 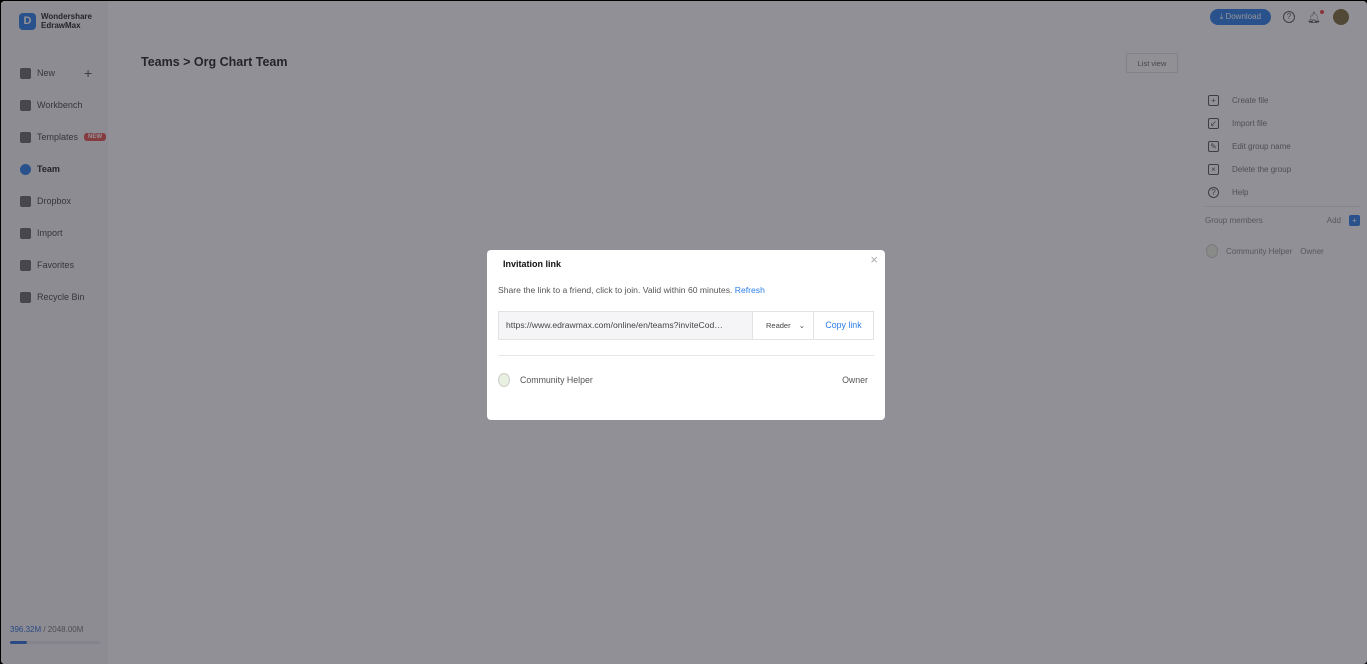 I want to click on member-role: Owner, so click(x=855, y=380).